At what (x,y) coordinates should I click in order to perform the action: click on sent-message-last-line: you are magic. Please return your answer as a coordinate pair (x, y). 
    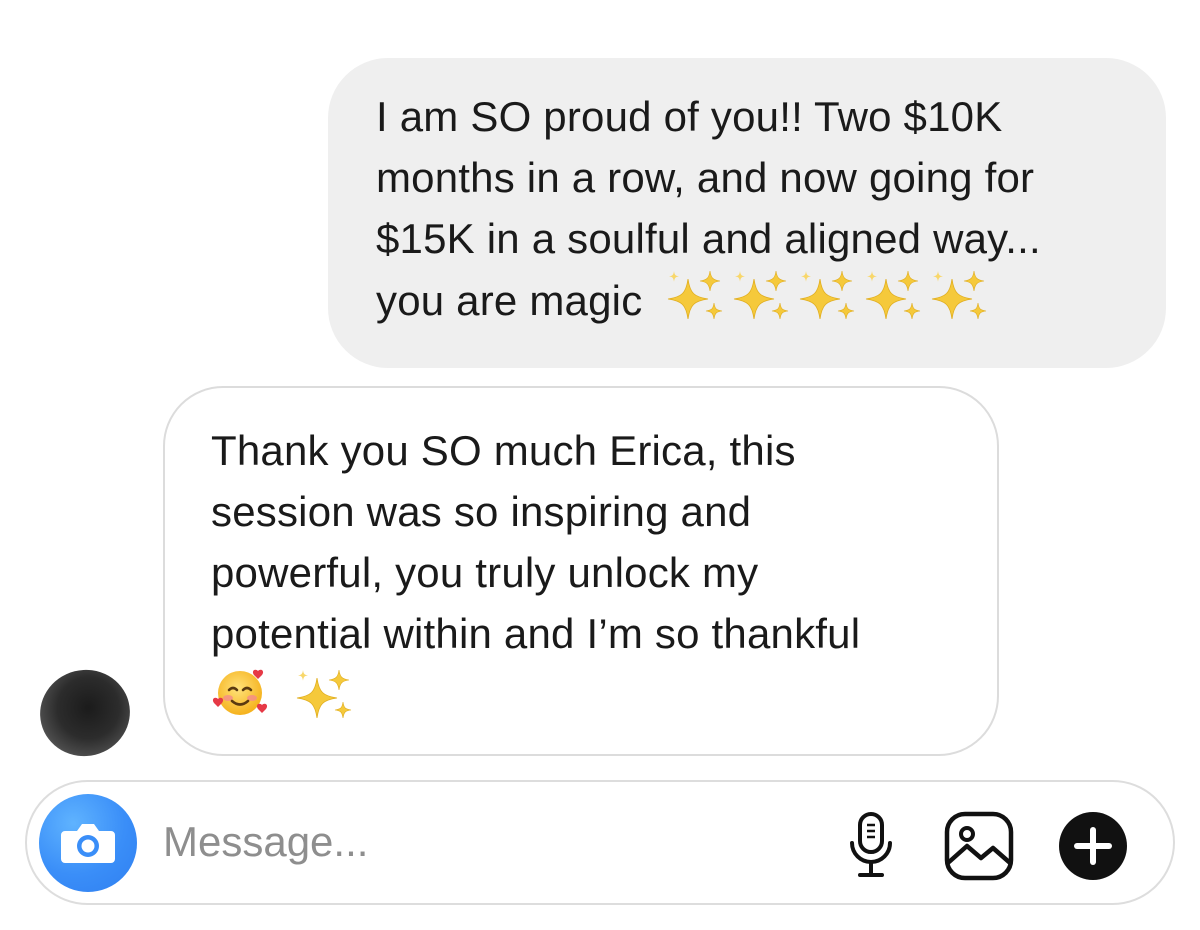
    Looking at the image, I should click on (751, 305).